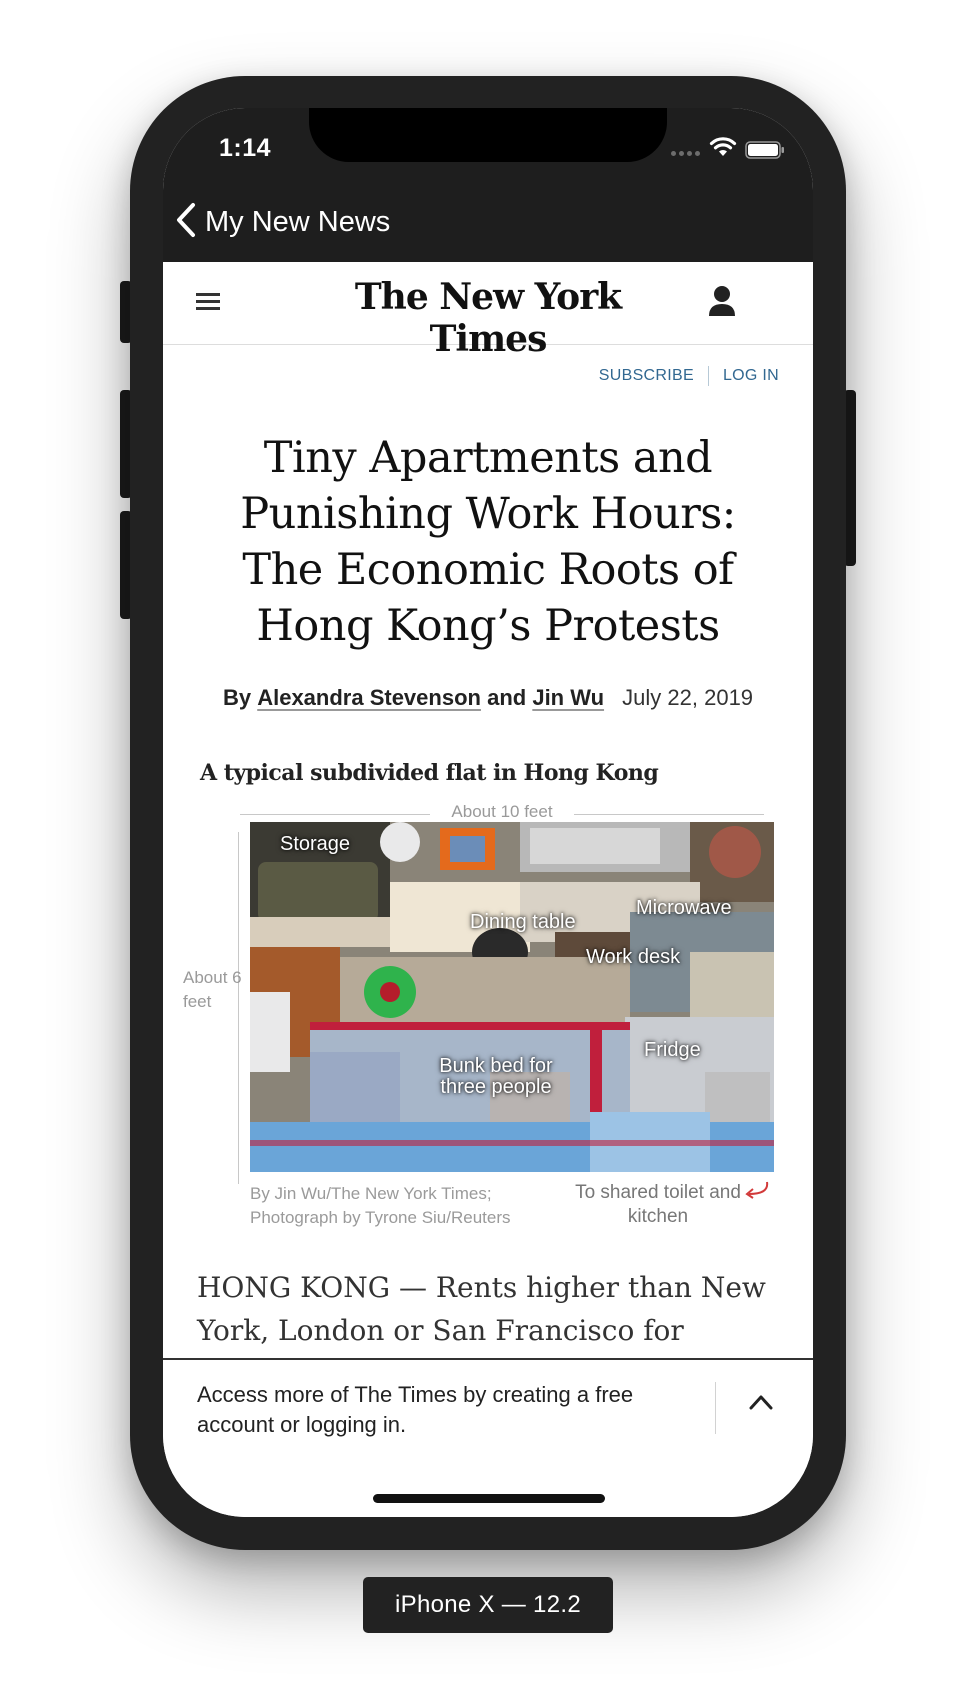 This screenshot has height=1700, width=976. Describe the element at coordinates (523, 922) in the screenshot. I see `label-dining-table: Dining table` at that location.